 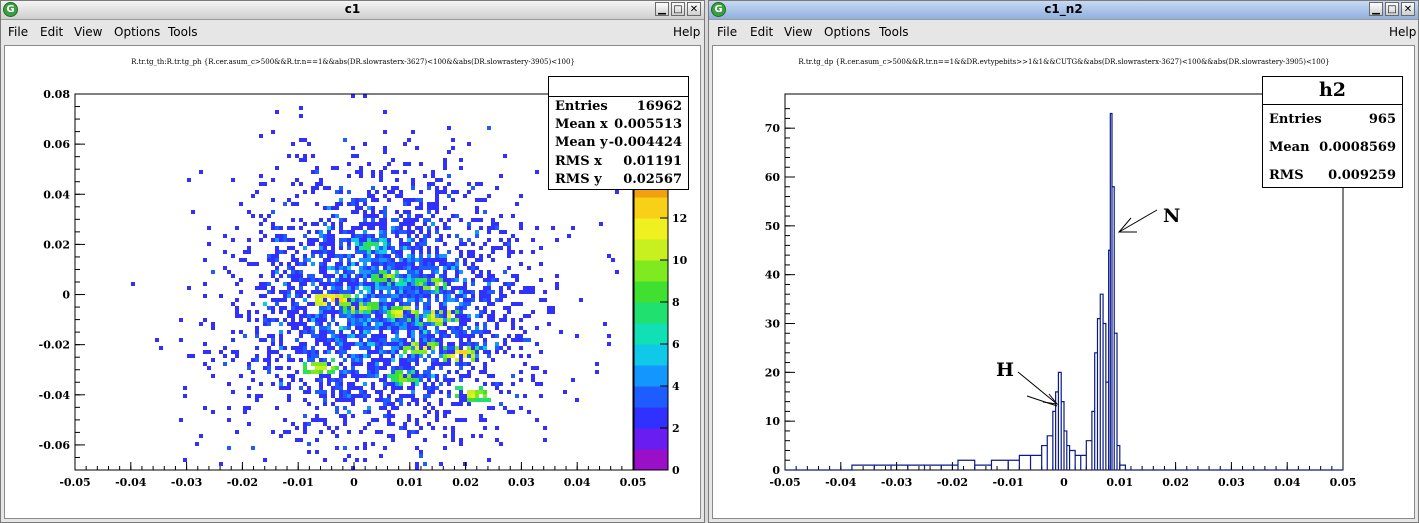 What do you see at coordinates (352, 10) in the screenshot?
I see `titlebar: G c1 ▁ □ ✕` at bounding box center [352, 10].